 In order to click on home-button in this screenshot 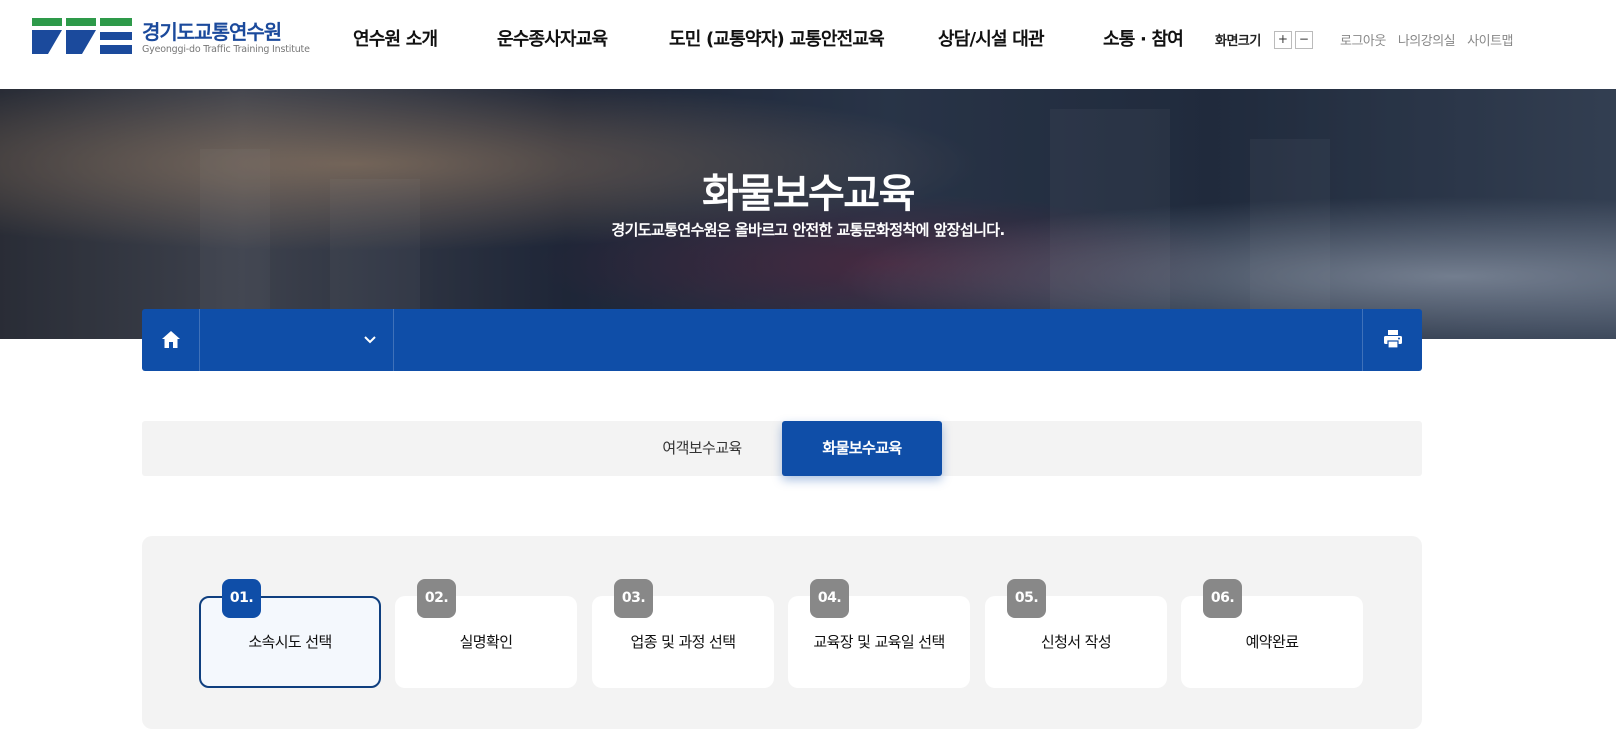, I will do `click(171, 340)`.